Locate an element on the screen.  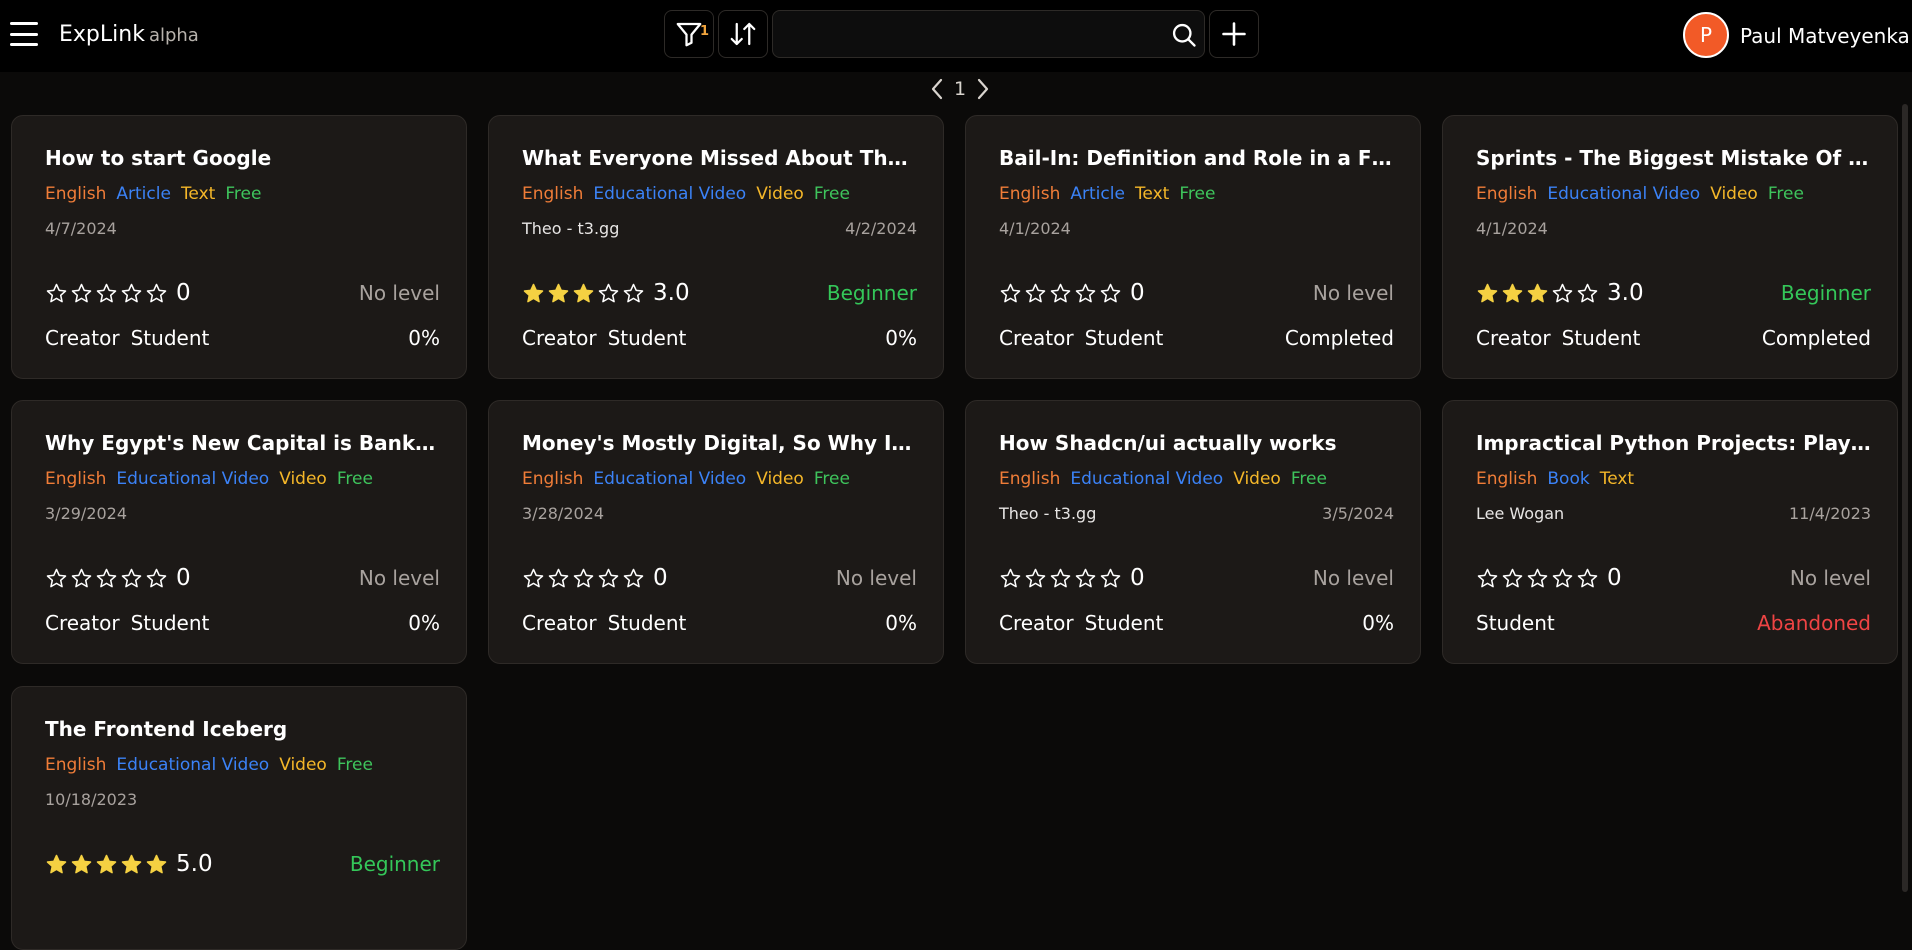
user-name: Paul Matveyenka is located at coordinates (1825, 36).